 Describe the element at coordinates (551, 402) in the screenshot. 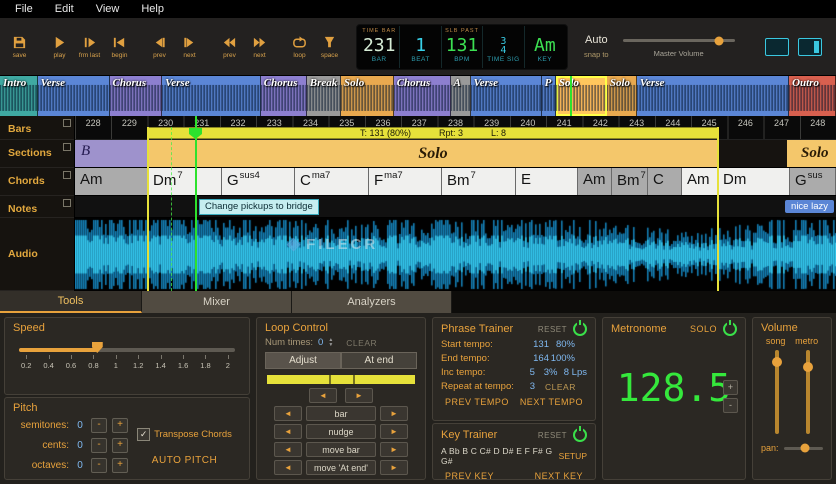

I see `next-tempo-button: NEXT TEMPO` at that location.